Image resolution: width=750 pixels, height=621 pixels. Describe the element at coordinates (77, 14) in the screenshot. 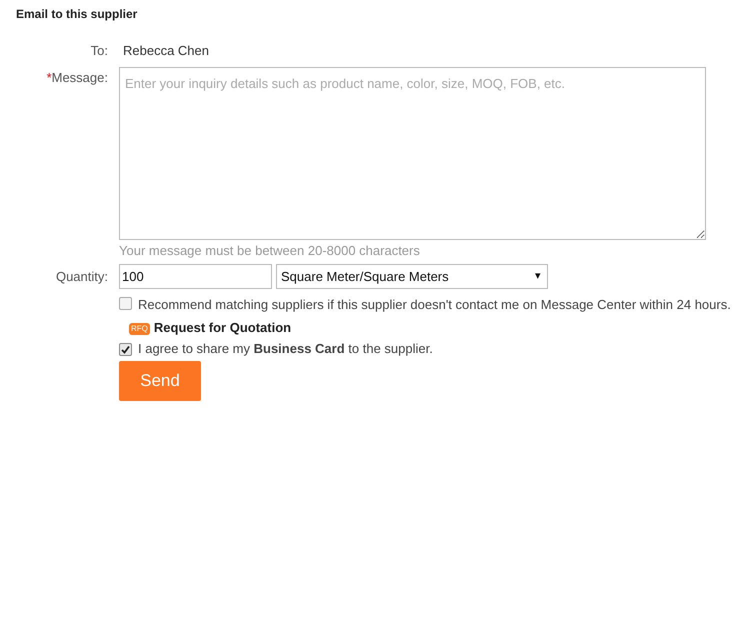

I see `form-title: Email to this supplier` at that location.